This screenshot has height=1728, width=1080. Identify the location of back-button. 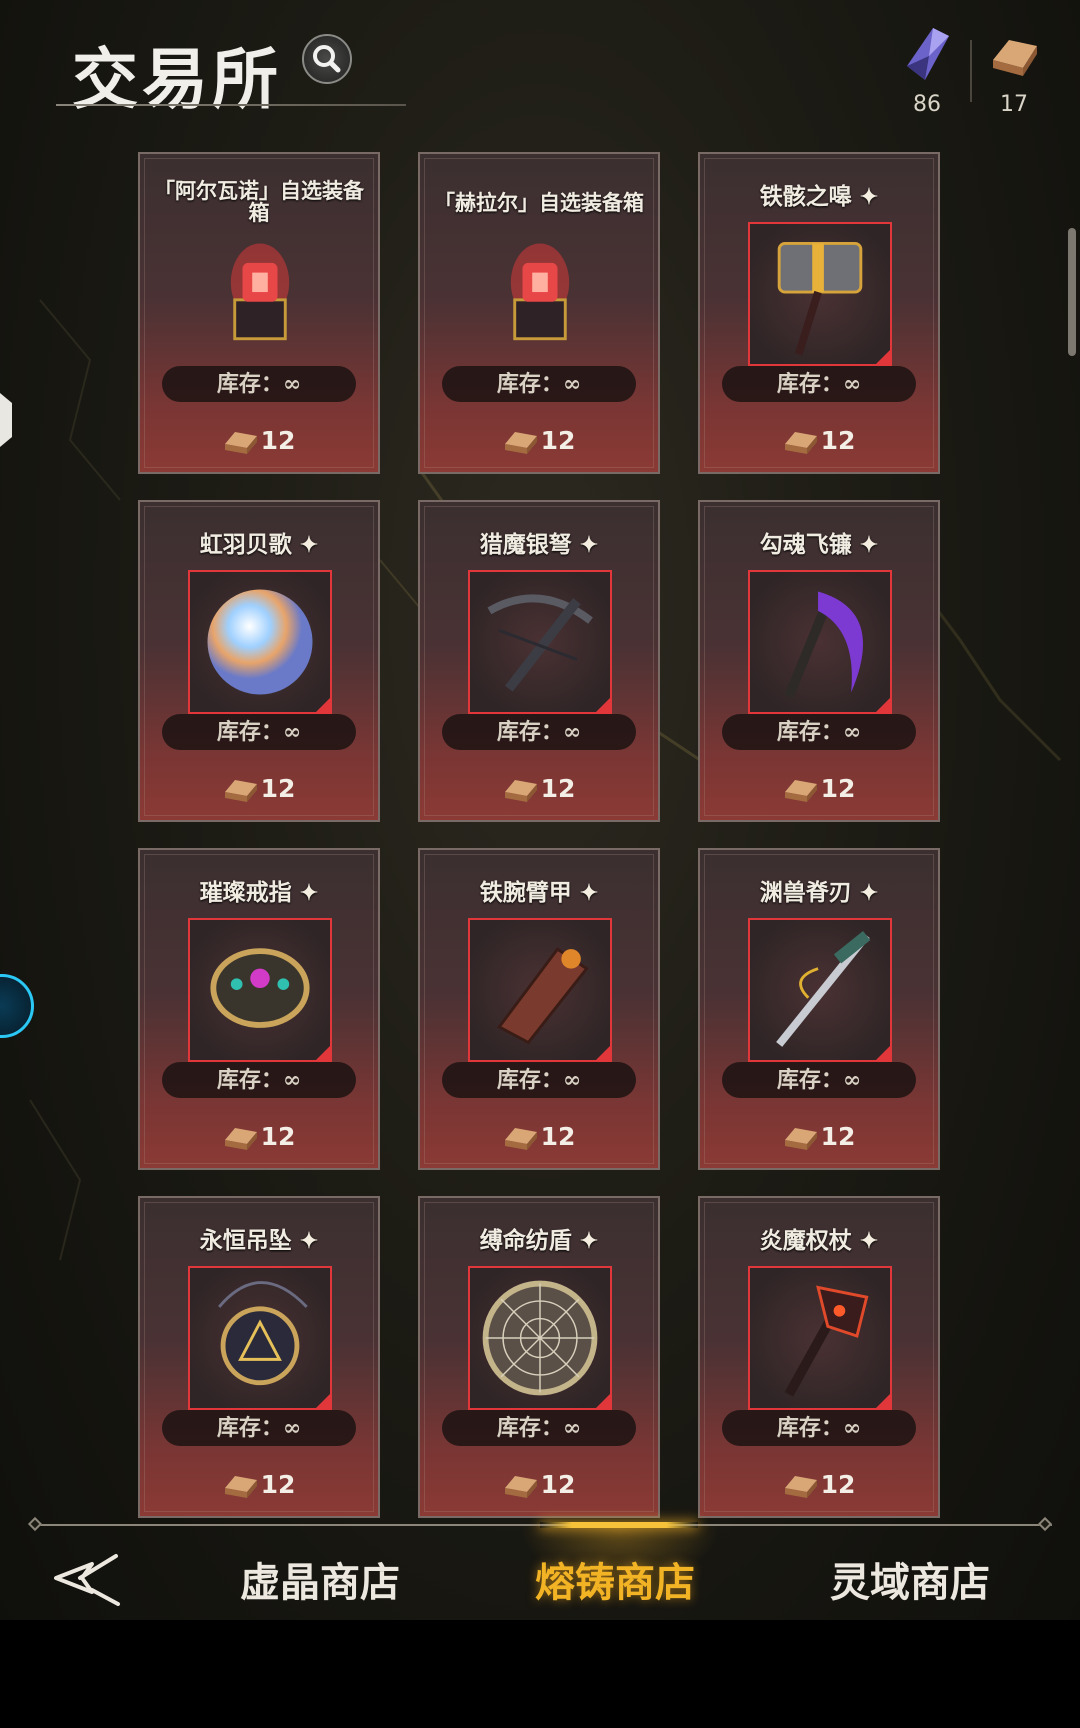
(87, 1578).